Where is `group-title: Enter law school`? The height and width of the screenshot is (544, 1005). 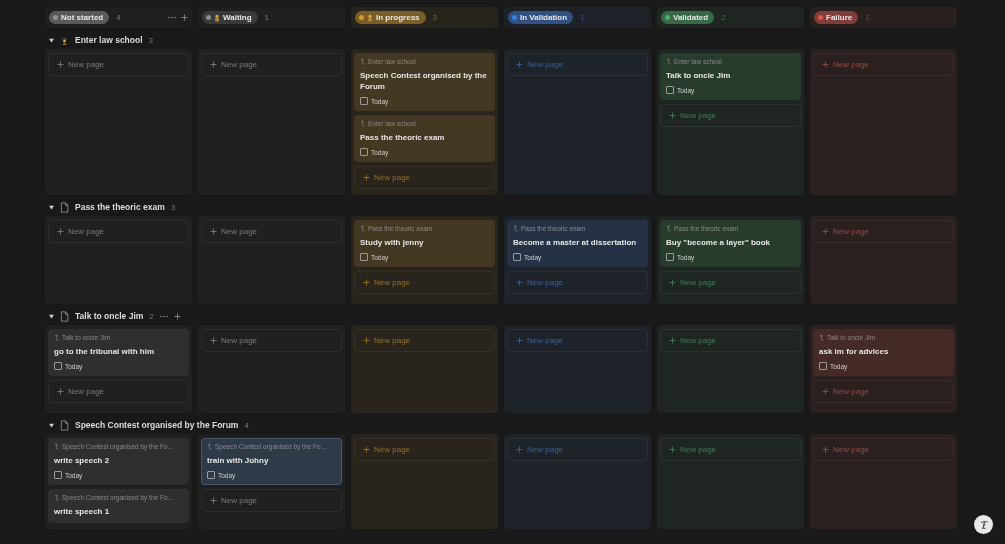
group-title: Enter law school is located at coordinates (109, 40).